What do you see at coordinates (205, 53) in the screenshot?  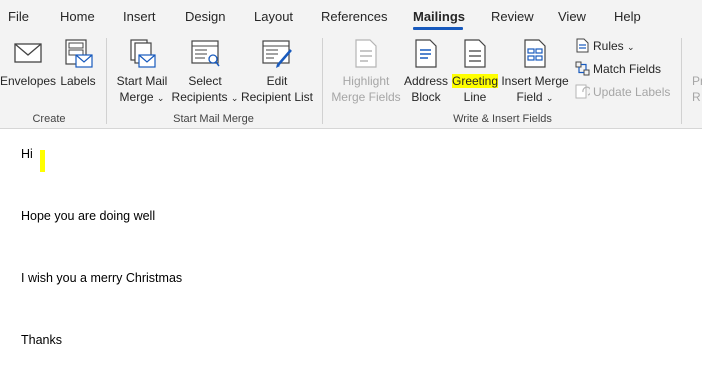 I see `select-recipients-icon` at bounding box center [205, 53].